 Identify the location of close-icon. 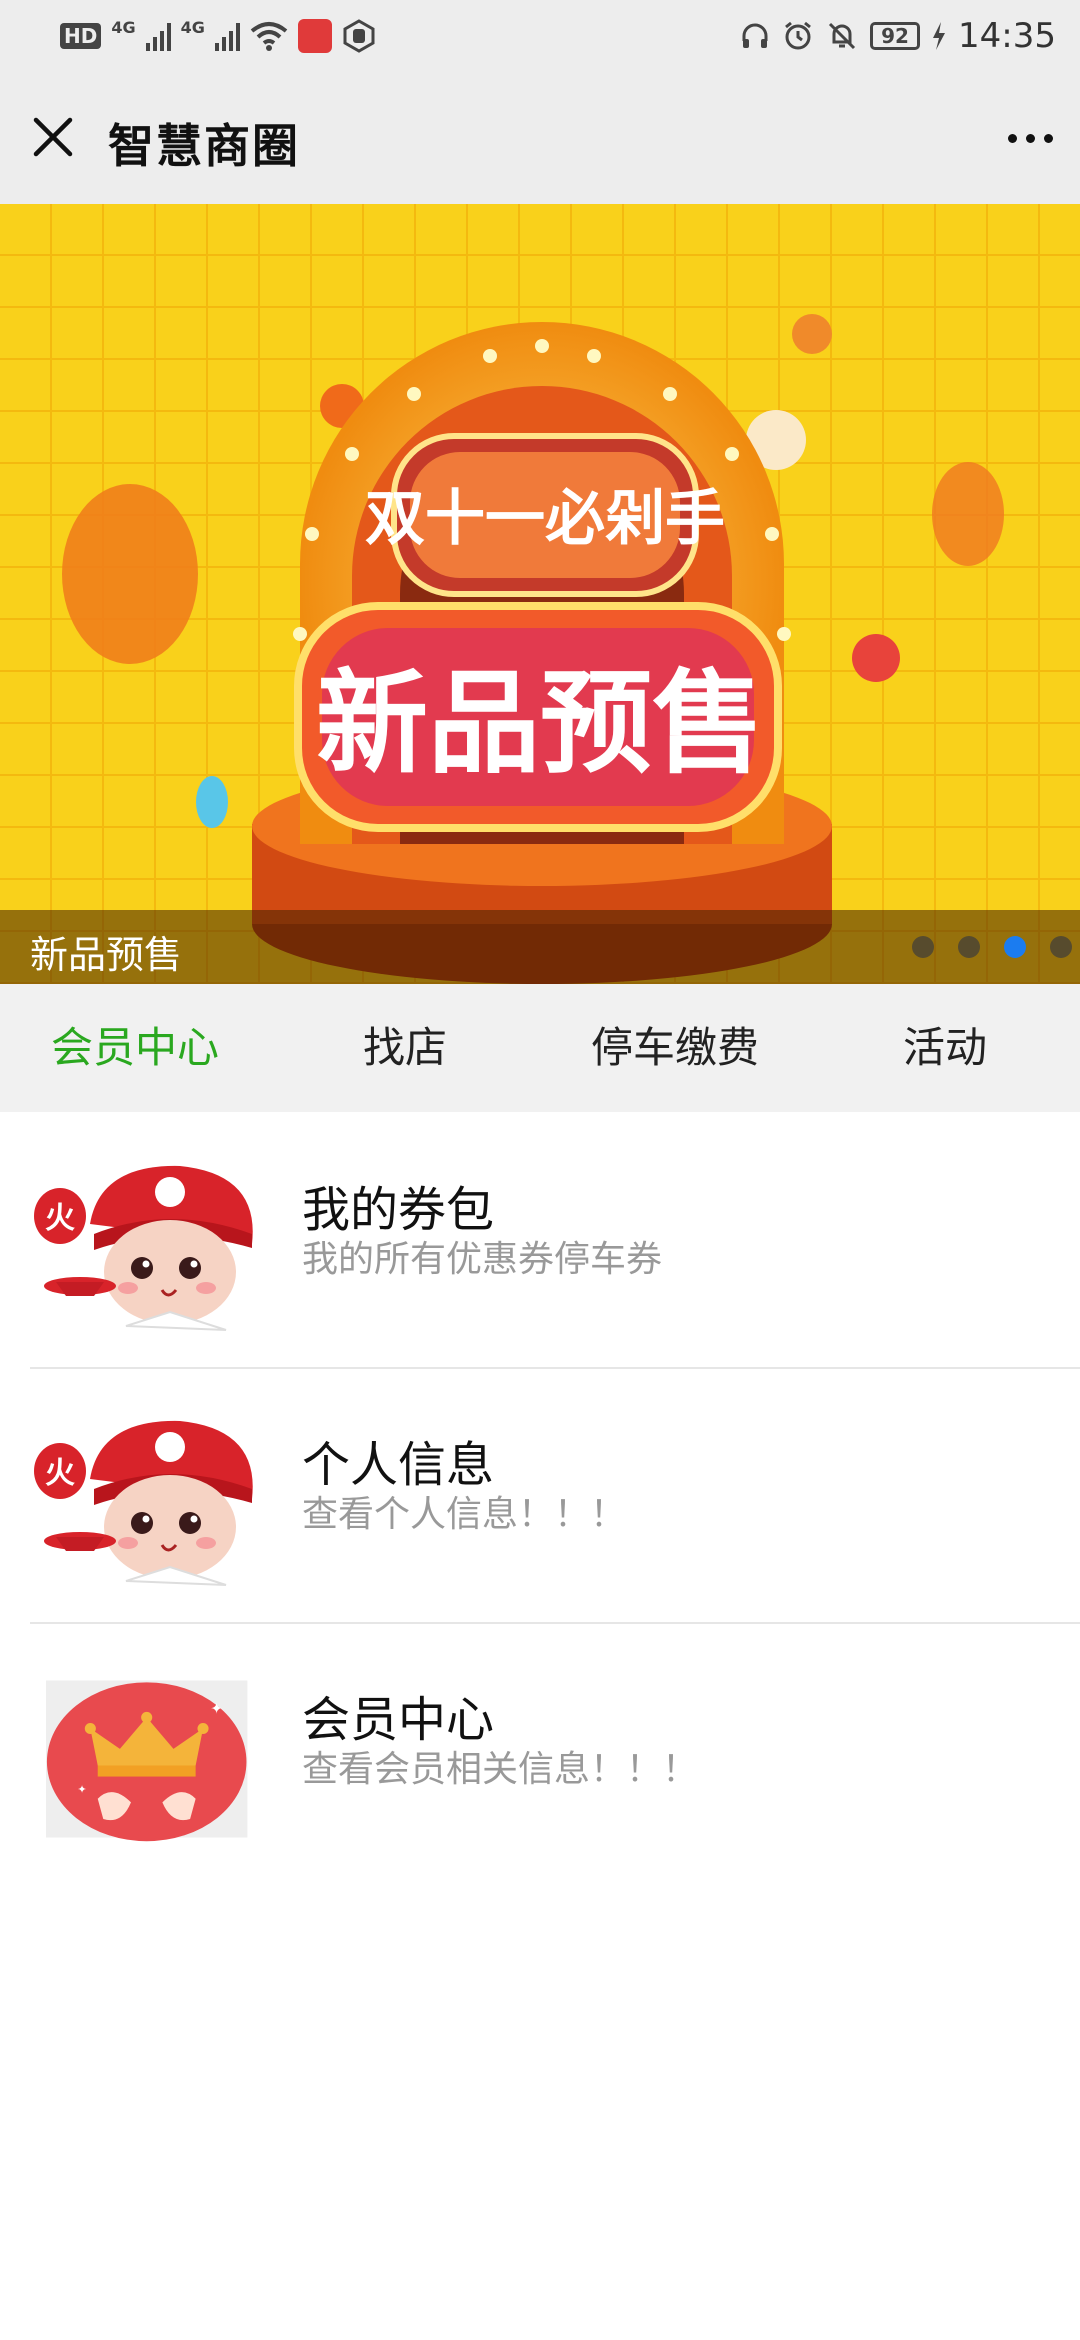
(54, 138).